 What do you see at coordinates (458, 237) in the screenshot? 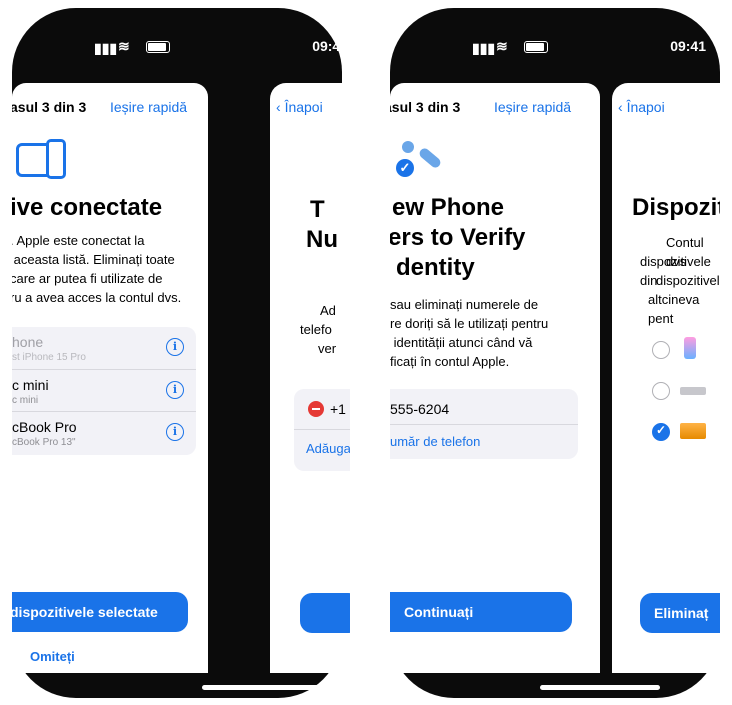
I see `page-title-line2: ers to Verify` at bounding box center [458, 237].